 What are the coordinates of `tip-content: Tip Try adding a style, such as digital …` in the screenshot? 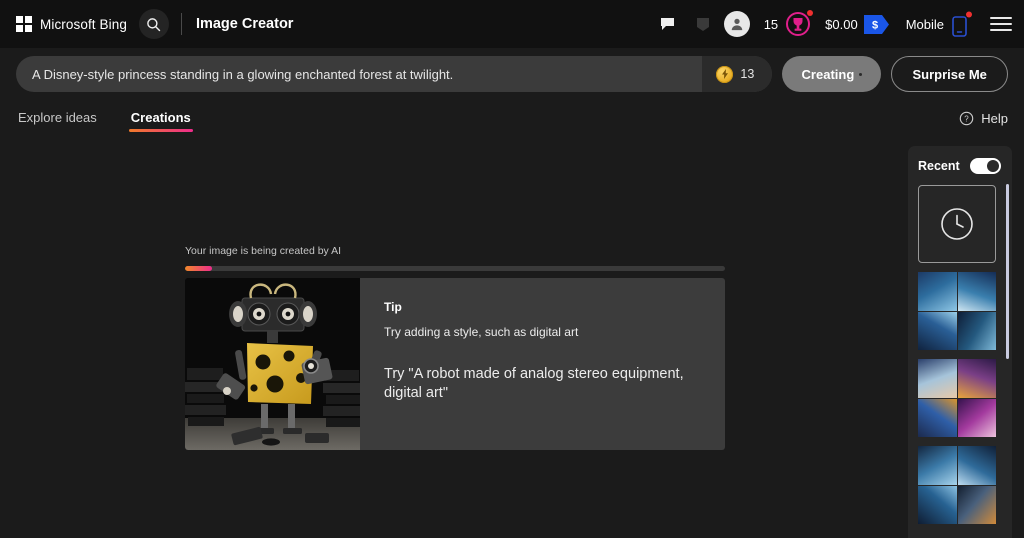 It's located at (542, 364).